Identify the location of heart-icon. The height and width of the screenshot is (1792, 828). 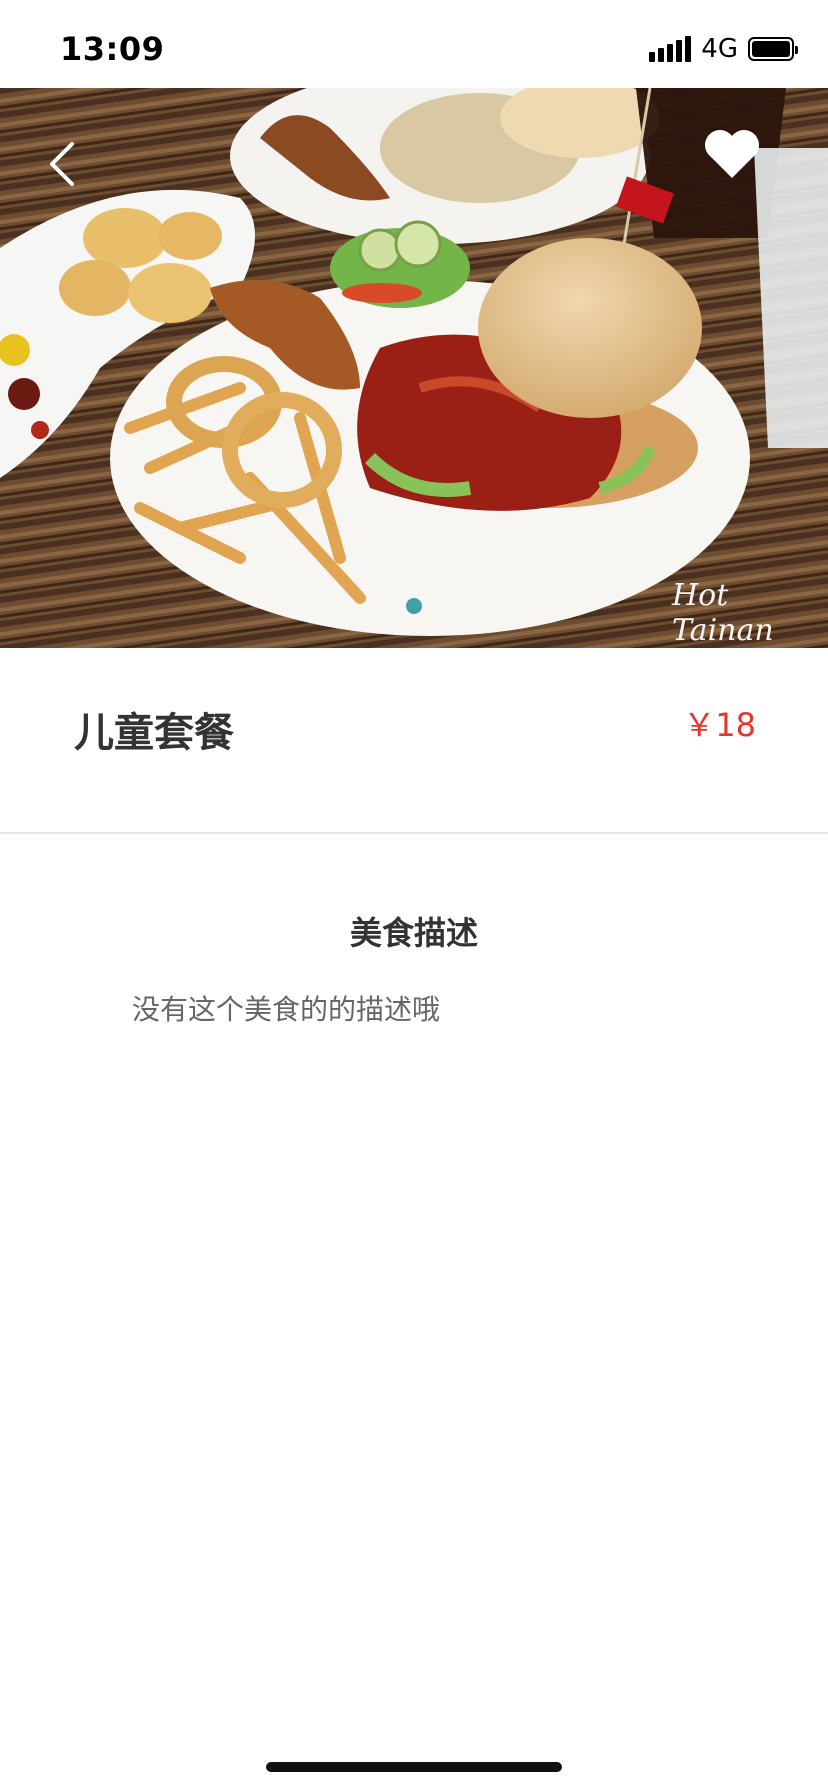
(732, 154).